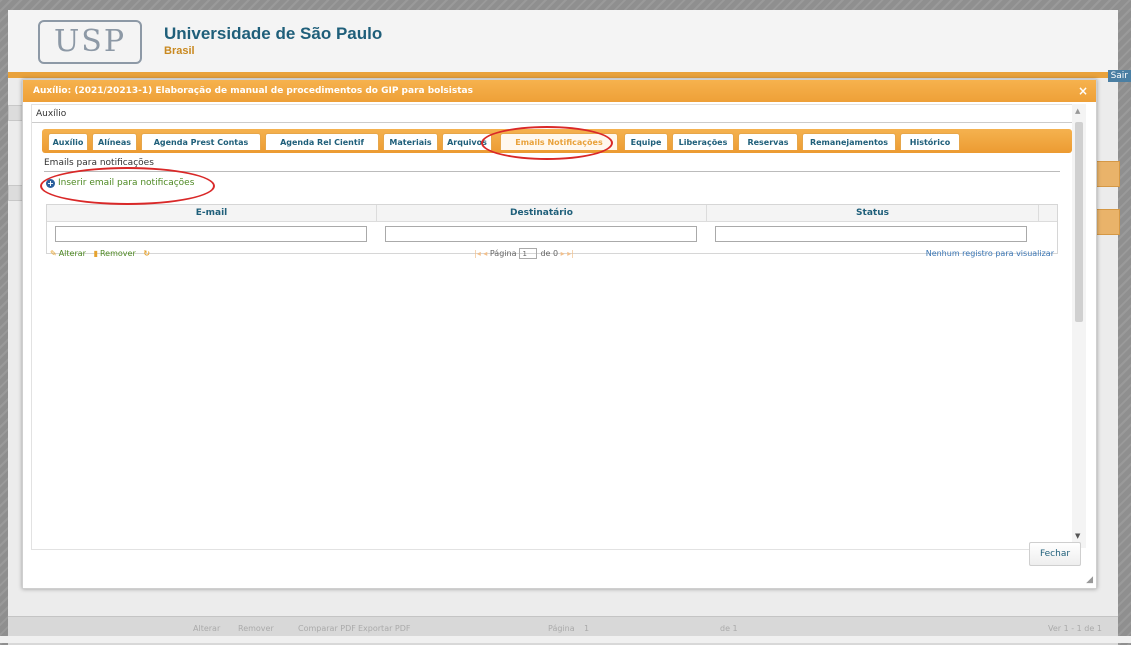  Describe the element at coordinates (528, 253) in the screenshot. I see `page-input: 1` at that location.